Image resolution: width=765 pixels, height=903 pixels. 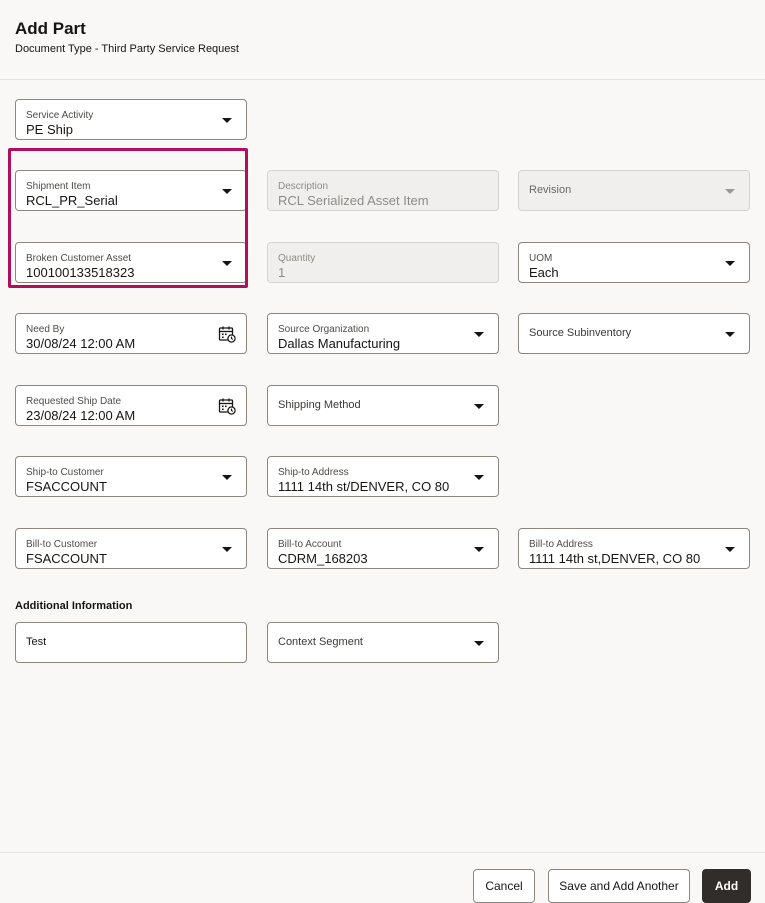 What do you see at coordinates (544, 272) in the screenshot?
I see `field-value: Each` at bounding box center [544, 272].